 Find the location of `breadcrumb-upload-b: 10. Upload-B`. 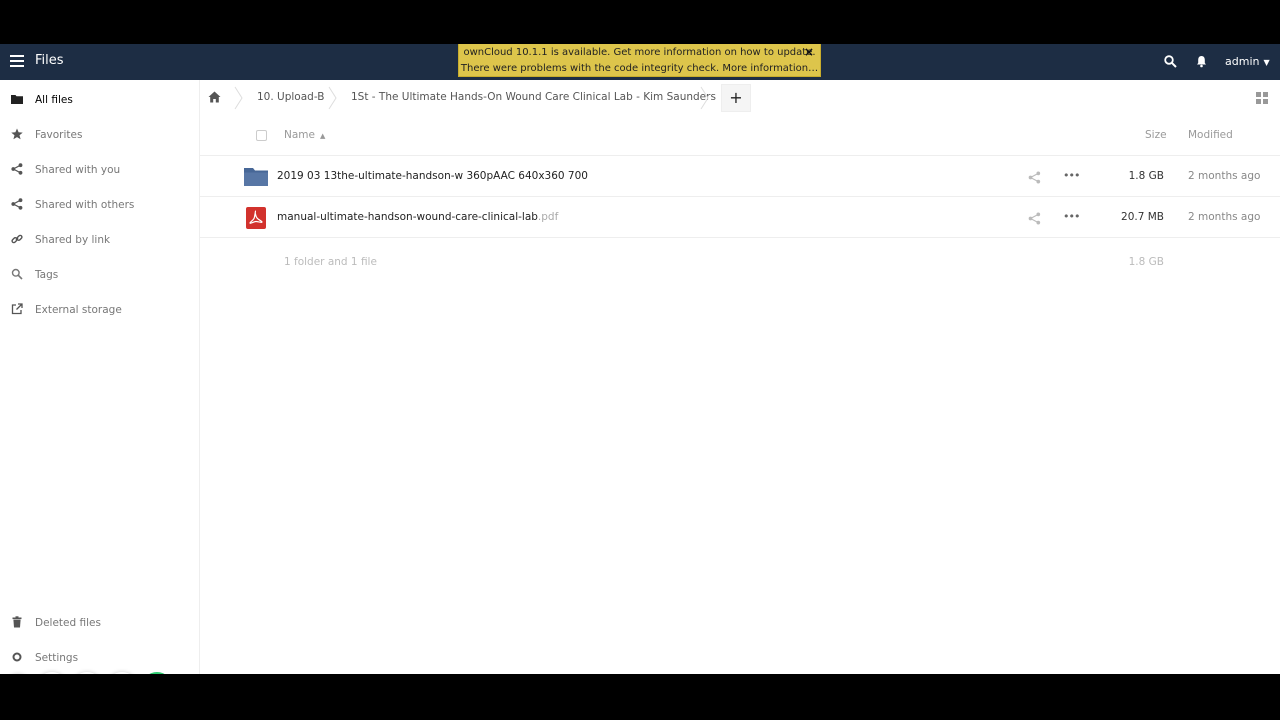

breadcrumb-upload-b: 10. Upload-B is located at coordinates (290, 97).